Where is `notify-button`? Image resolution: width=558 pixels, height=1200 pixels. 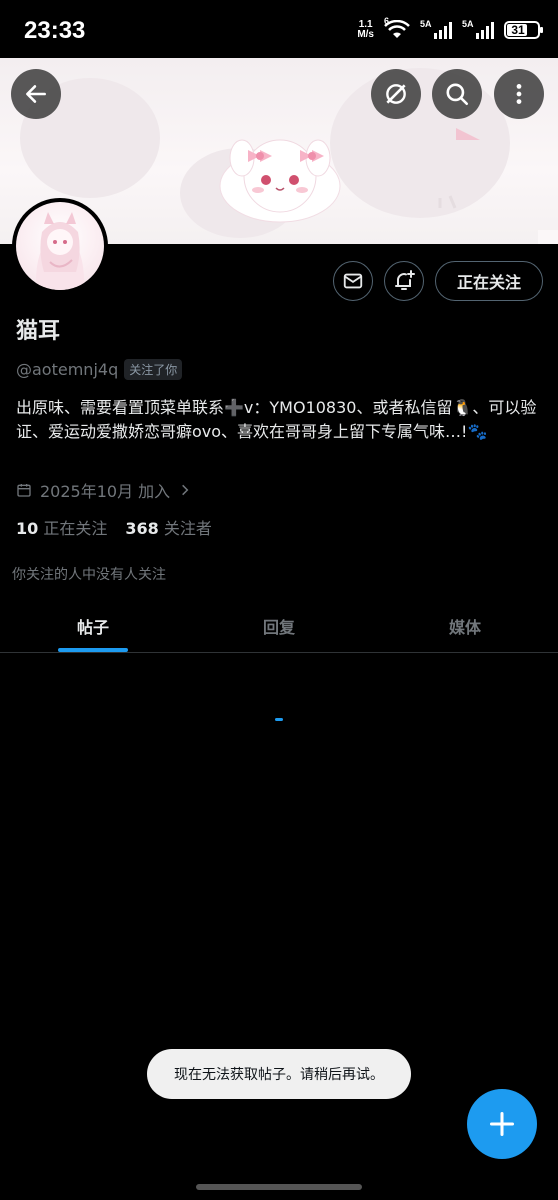
notify-button is located at coordinates (404, 281).